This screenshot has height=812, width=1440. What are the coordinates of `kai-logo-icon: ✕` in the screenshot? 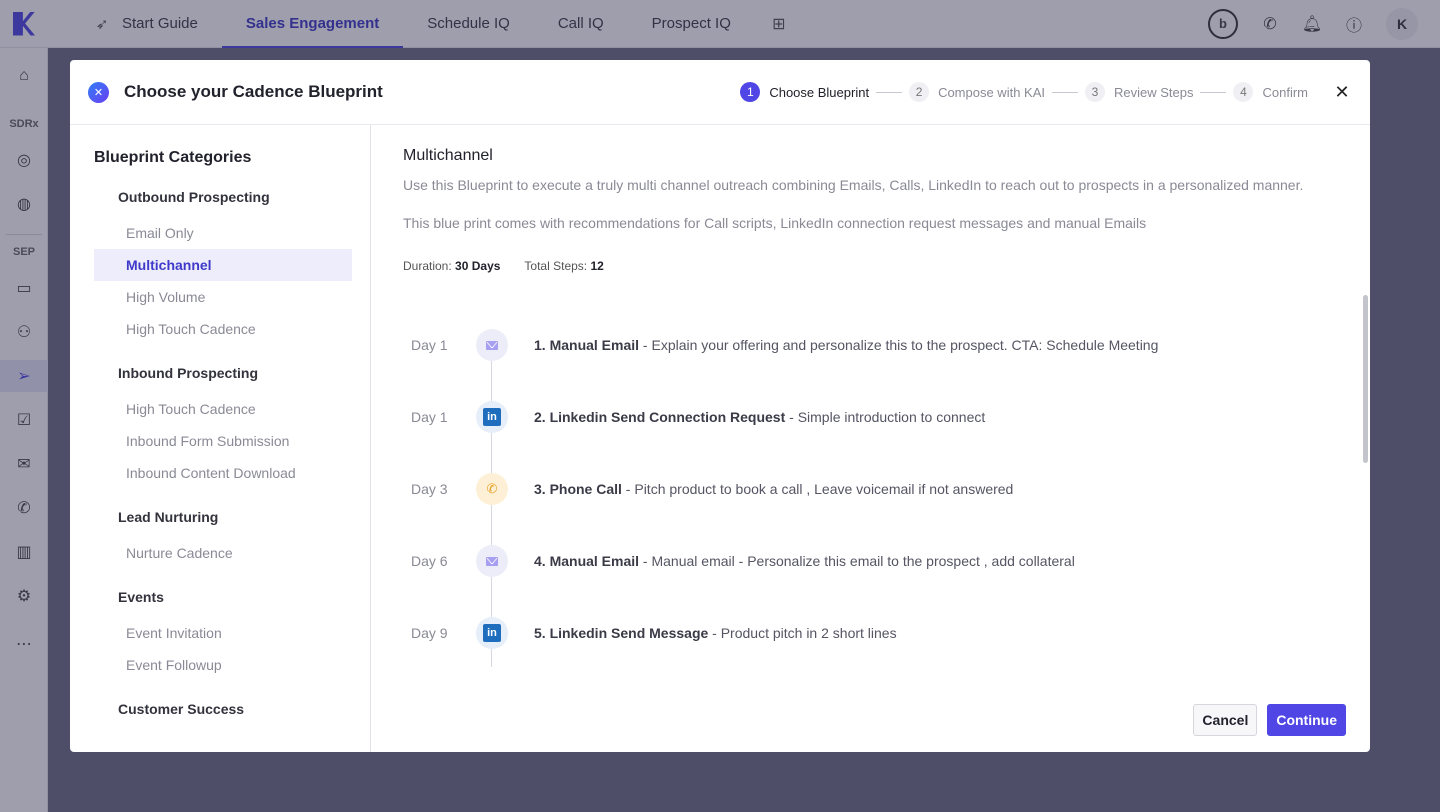 It's located at (98, 92).